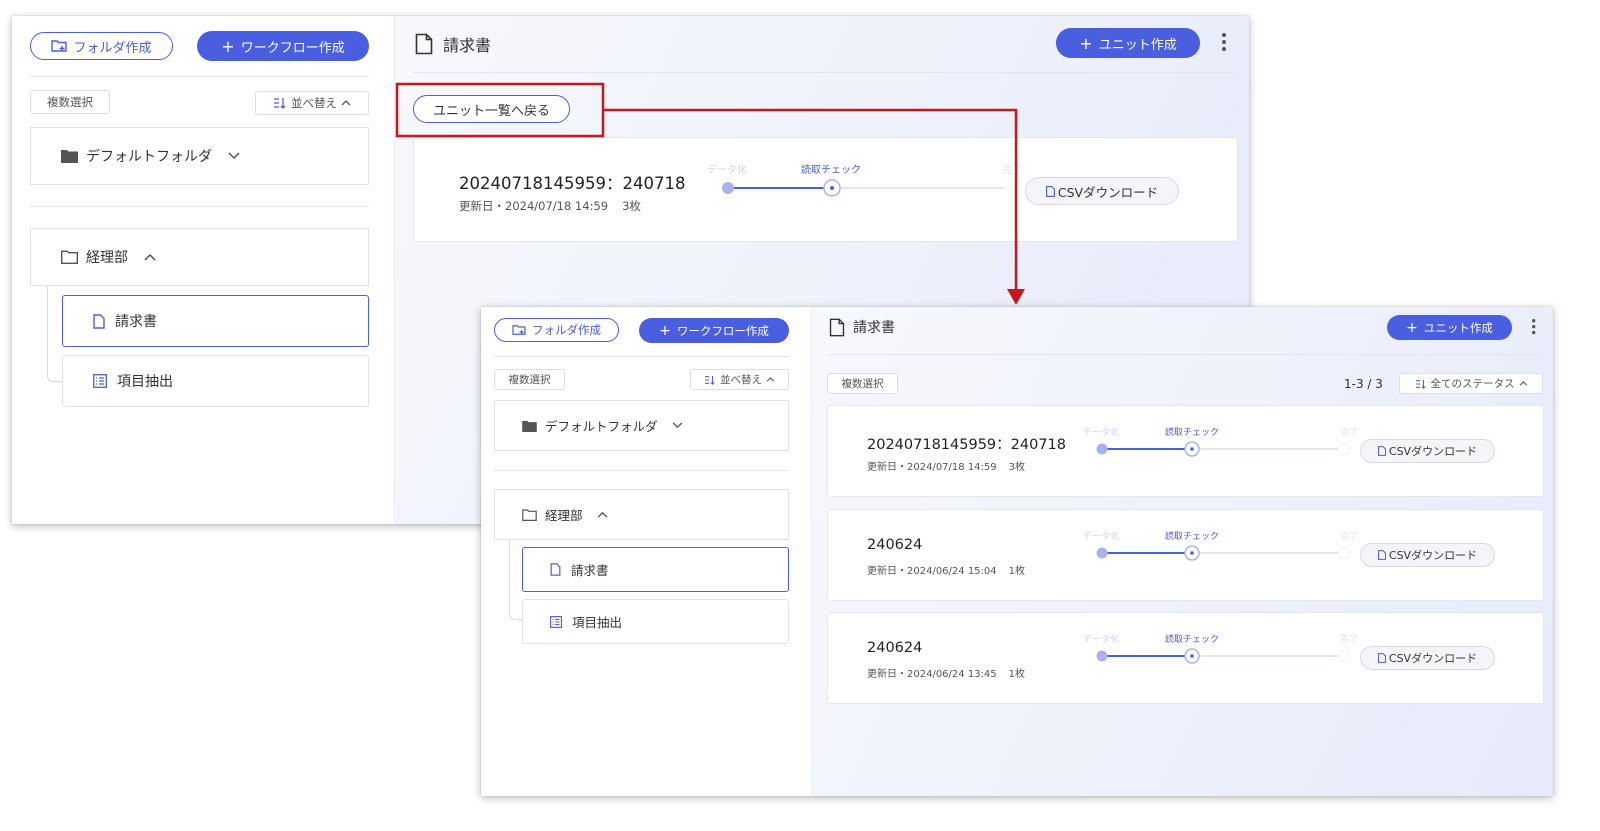 This screenshot has height=831, width=1600. Describe the element at coordinates (863, 188) in the screenshot. I see `stepper-track` at that location.